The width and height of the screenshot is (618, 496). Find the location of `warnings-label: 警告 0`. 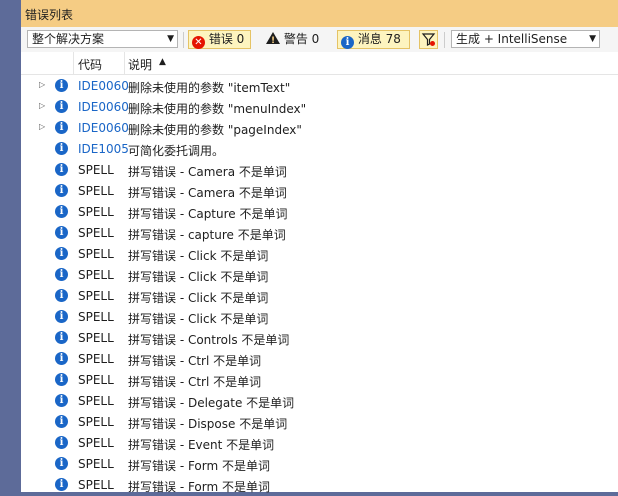

warnings-label: 警告 0 is located at coordinates (301, 39).